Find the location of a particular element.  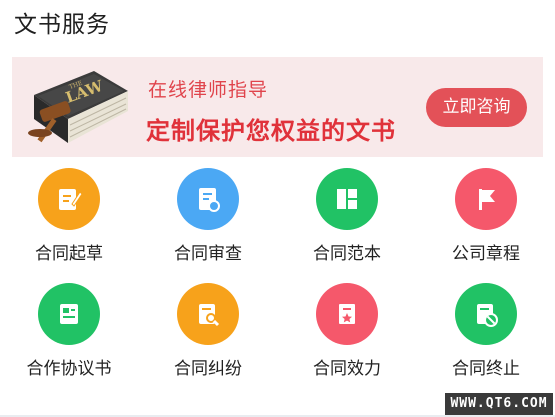

service-contract-validity: 合同效力 is located at coordinates (347, 331).